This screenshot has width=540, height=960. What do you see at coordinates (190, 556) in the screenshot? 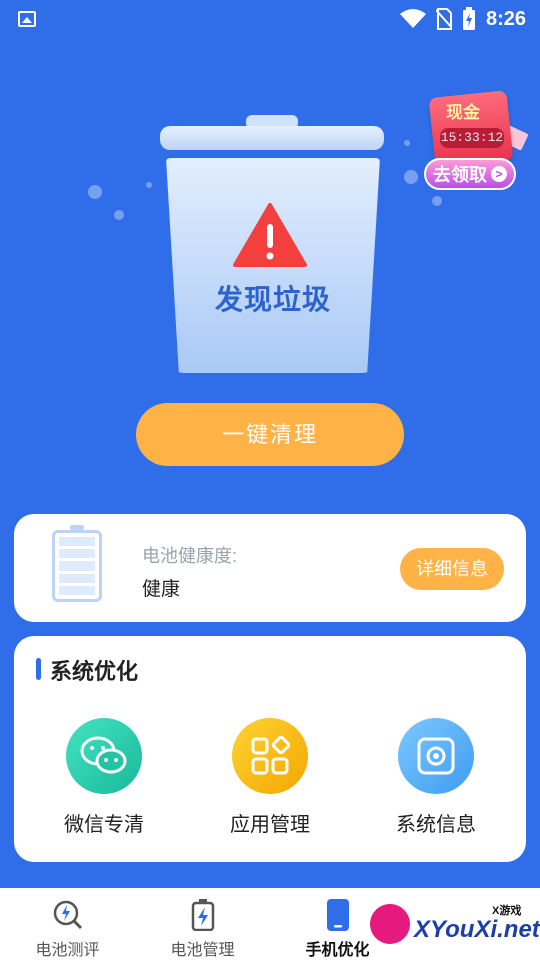
I see `battery-health-label: 电池健康度:` at bounding box center [190, 556].